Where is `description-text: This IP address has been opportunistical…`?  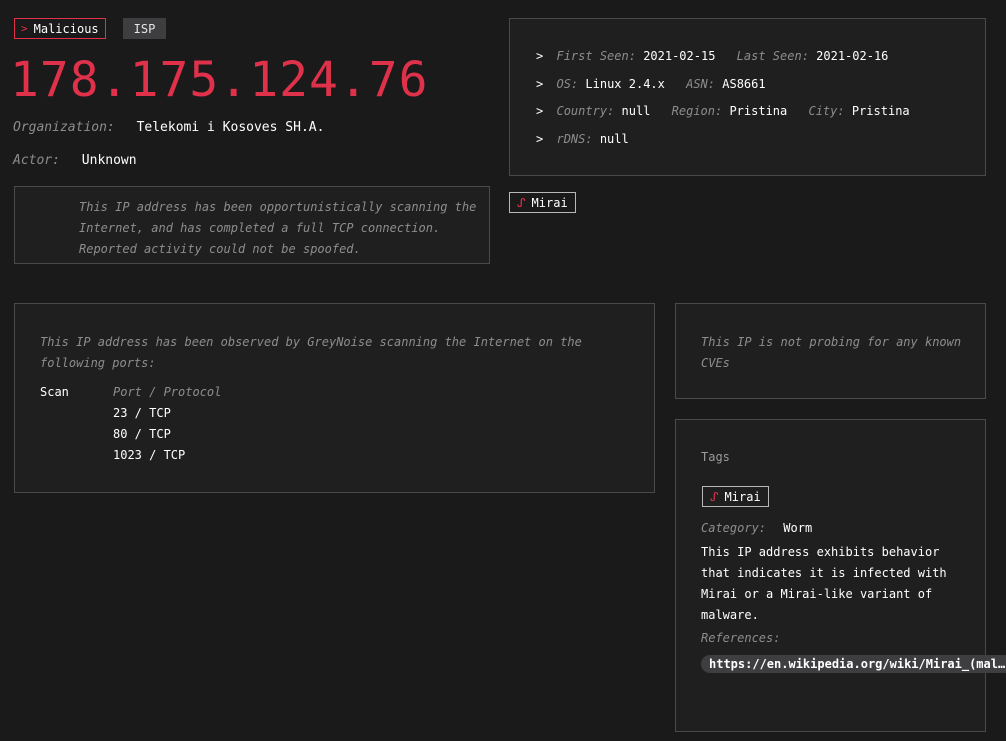
description-text: This IP address has been opportunistical… is located at coordinates (278, 228).